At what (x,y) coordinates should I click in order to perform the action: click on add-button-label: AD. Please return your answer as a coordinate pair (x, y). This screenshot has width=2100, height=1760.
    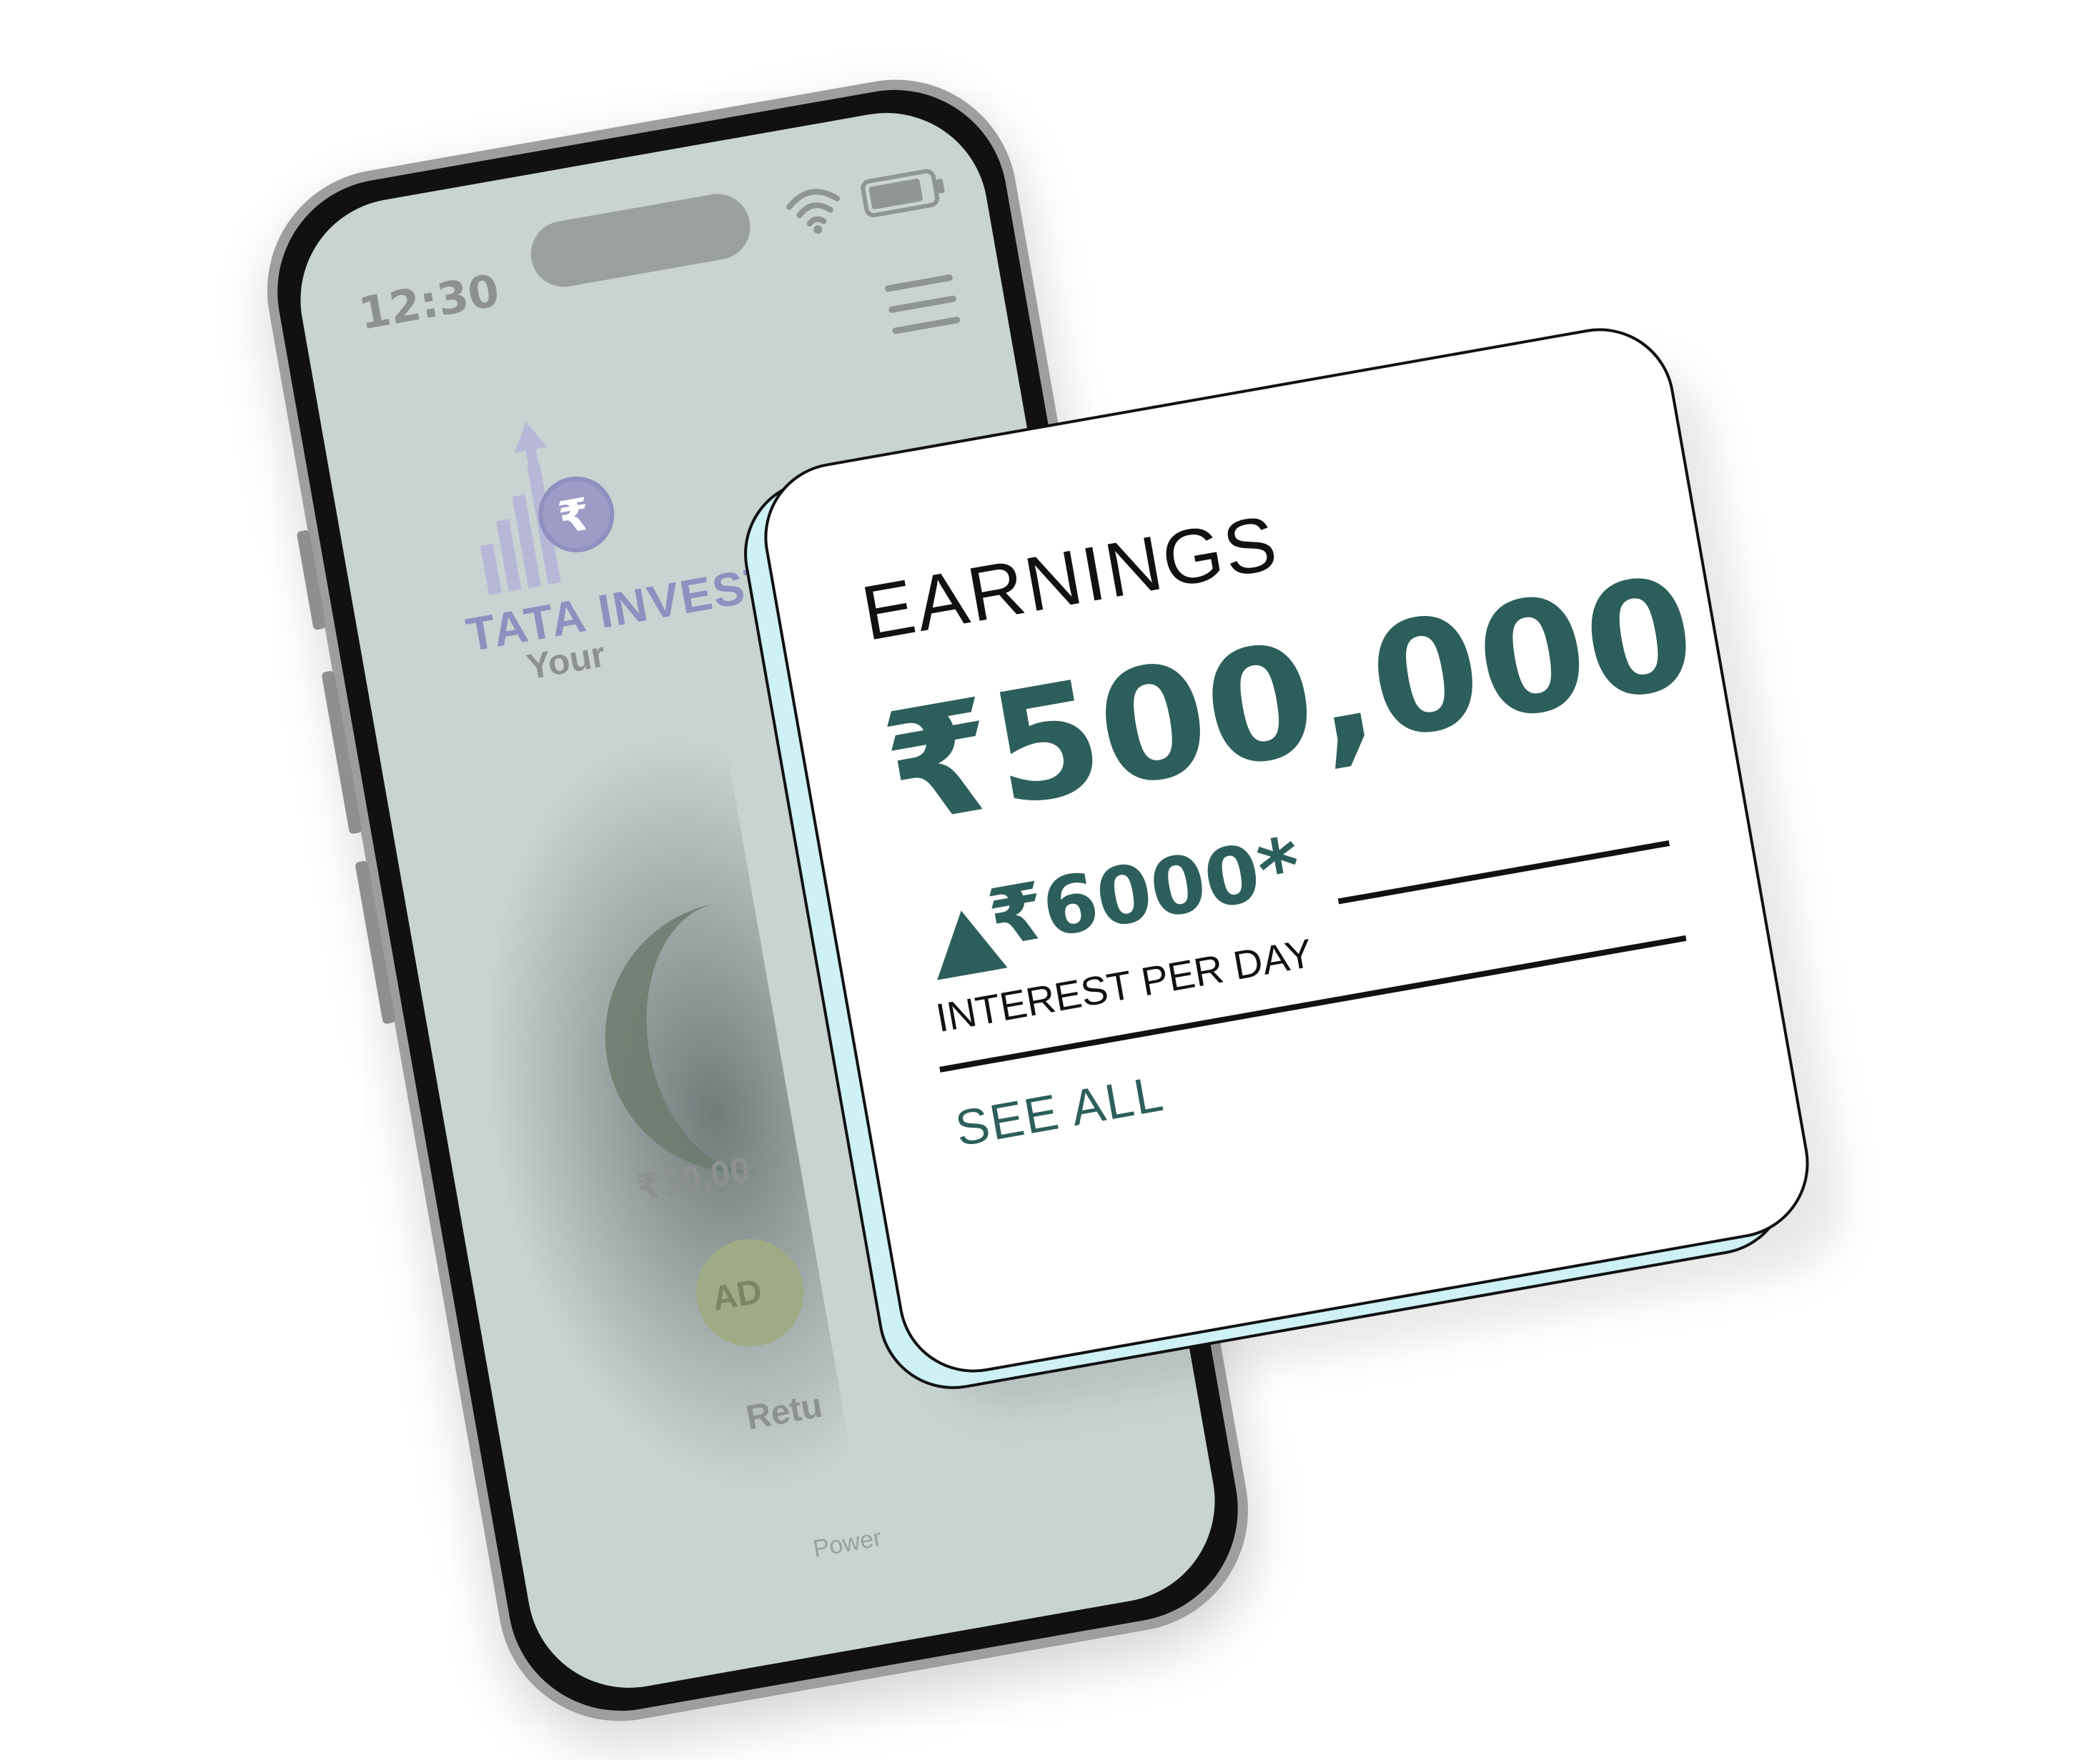
    Looking at the image, I should click on (737, 1295).